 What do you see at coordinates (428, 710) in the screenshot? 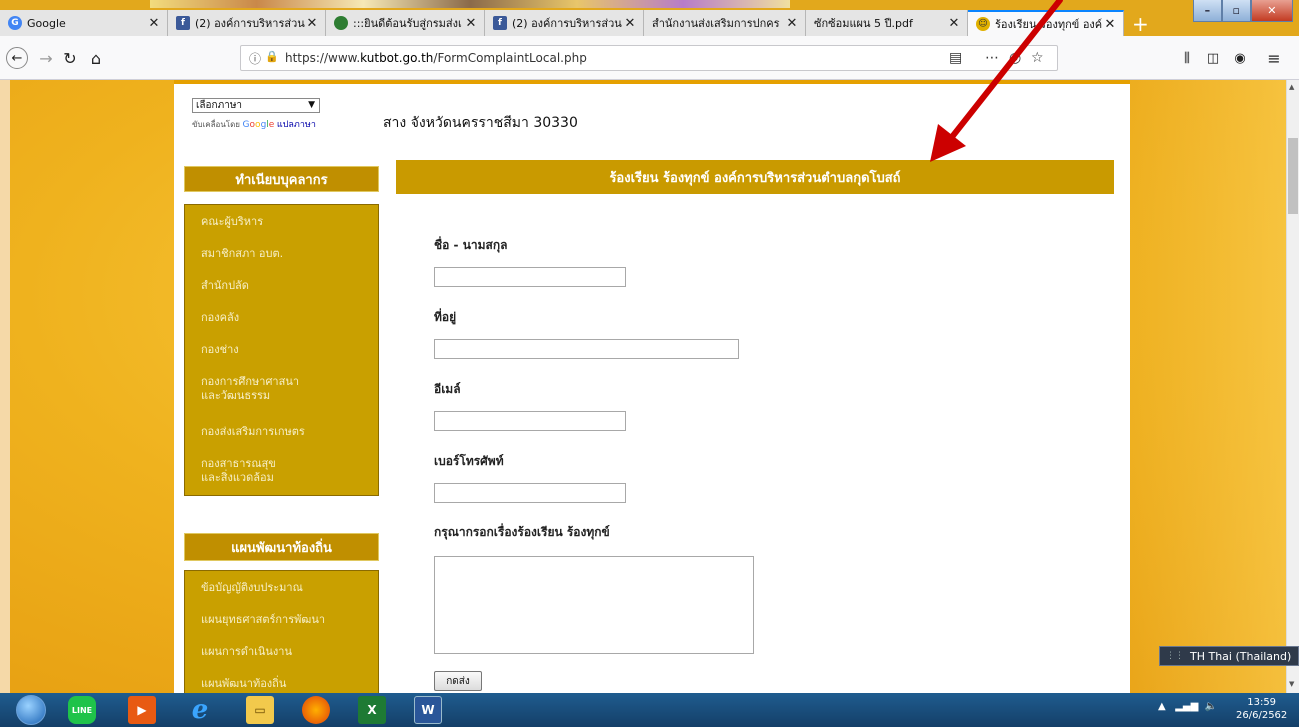
I see `word-icon: W` at bounding box center [428, 710].